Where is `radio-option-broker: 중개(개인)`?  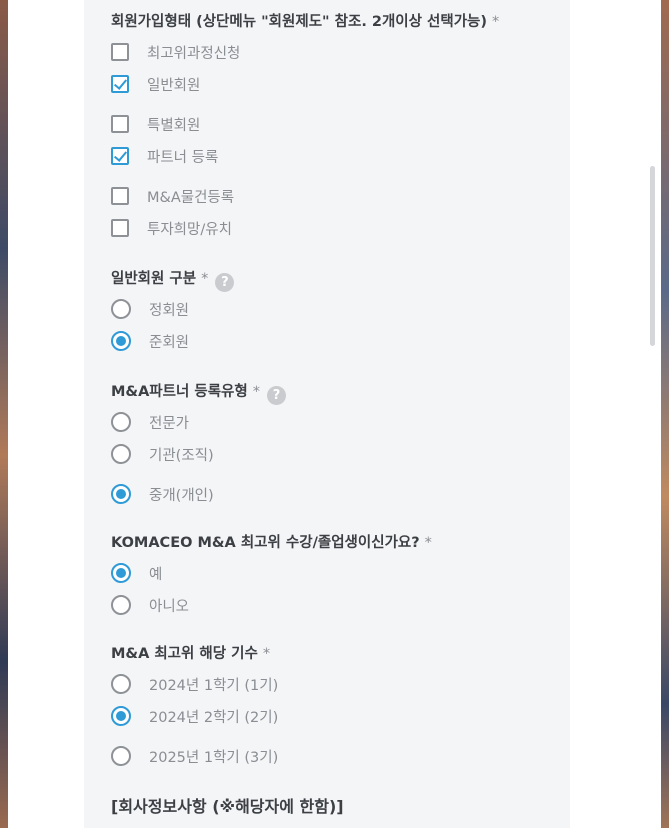 radio-option-broker: 중개(개인) is located at coordinates (162, 494).